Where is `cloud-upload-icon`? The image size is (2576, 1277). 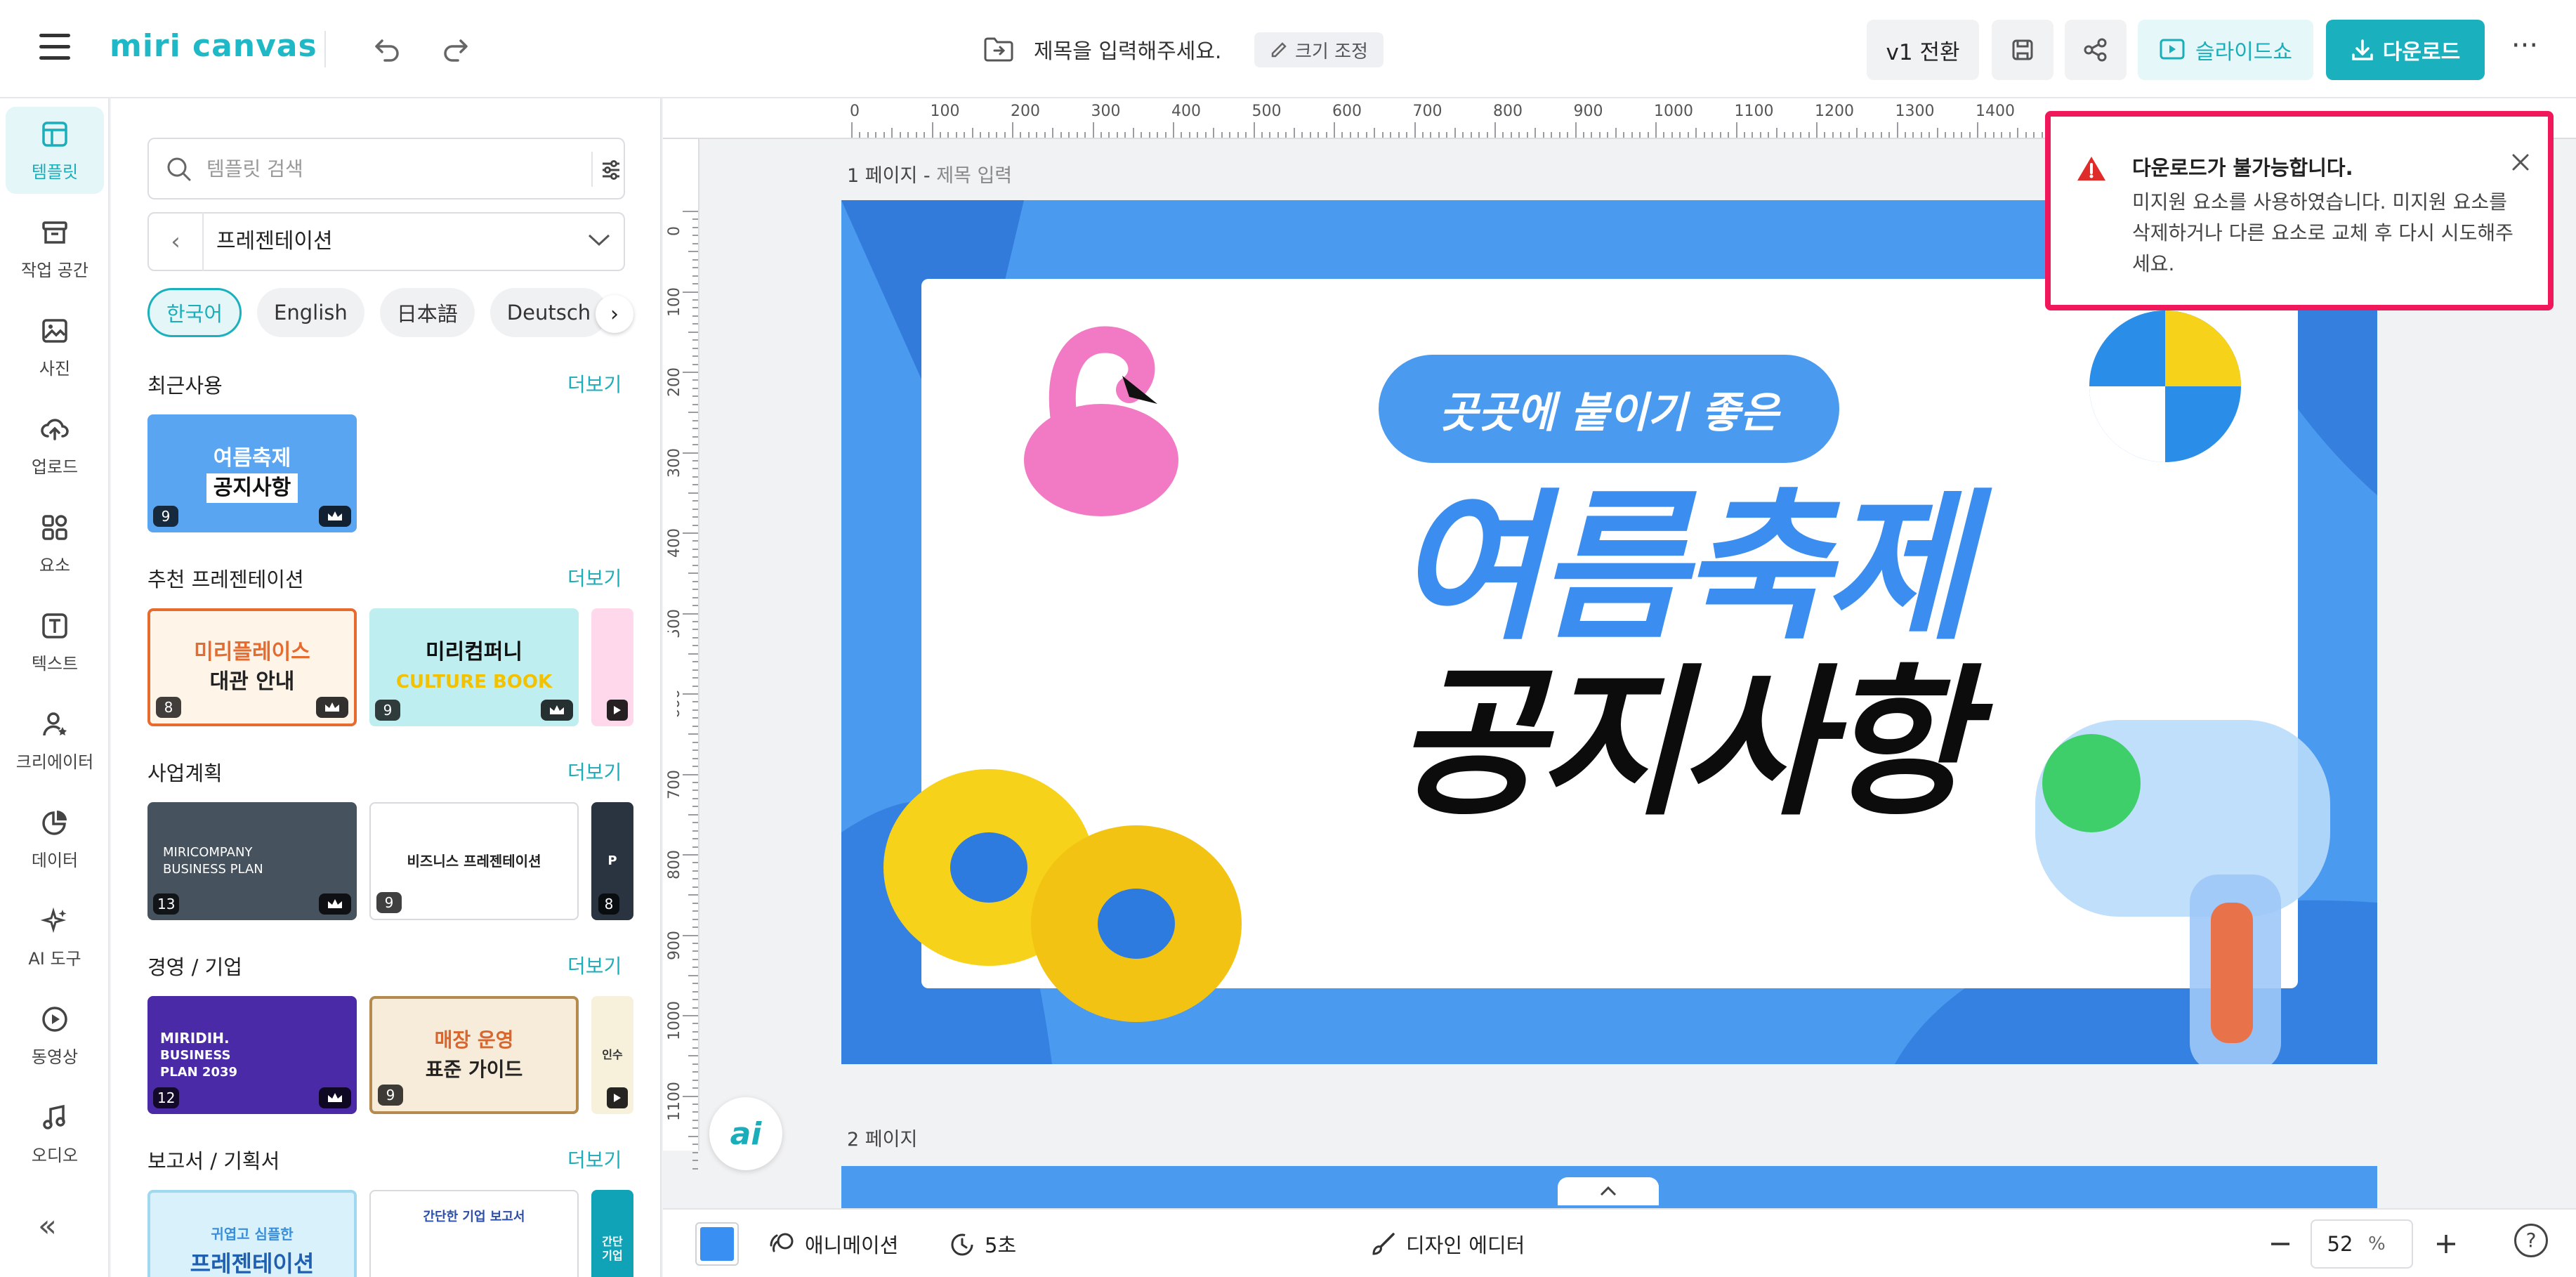 cloud-upload-icon is located at coordinates (54, 429).